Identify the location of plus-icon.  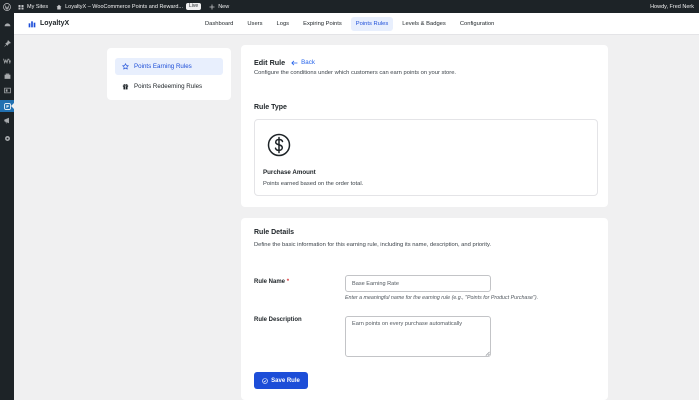
(212, 6).